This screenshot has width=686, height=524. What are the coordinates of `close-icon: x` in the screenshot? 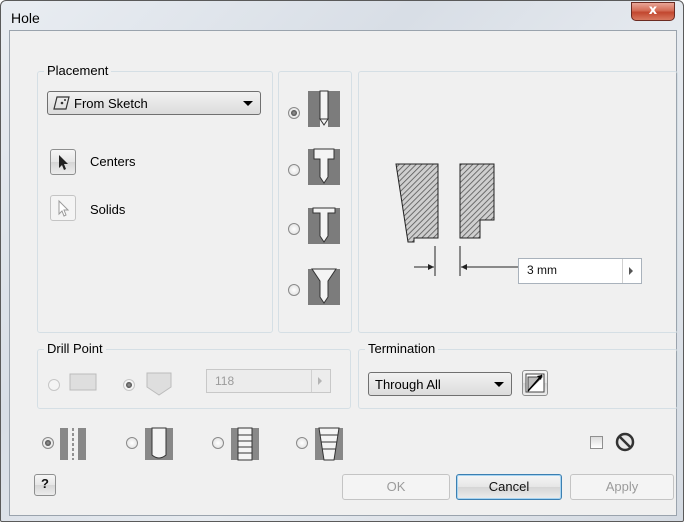 It's located at (653, 10).